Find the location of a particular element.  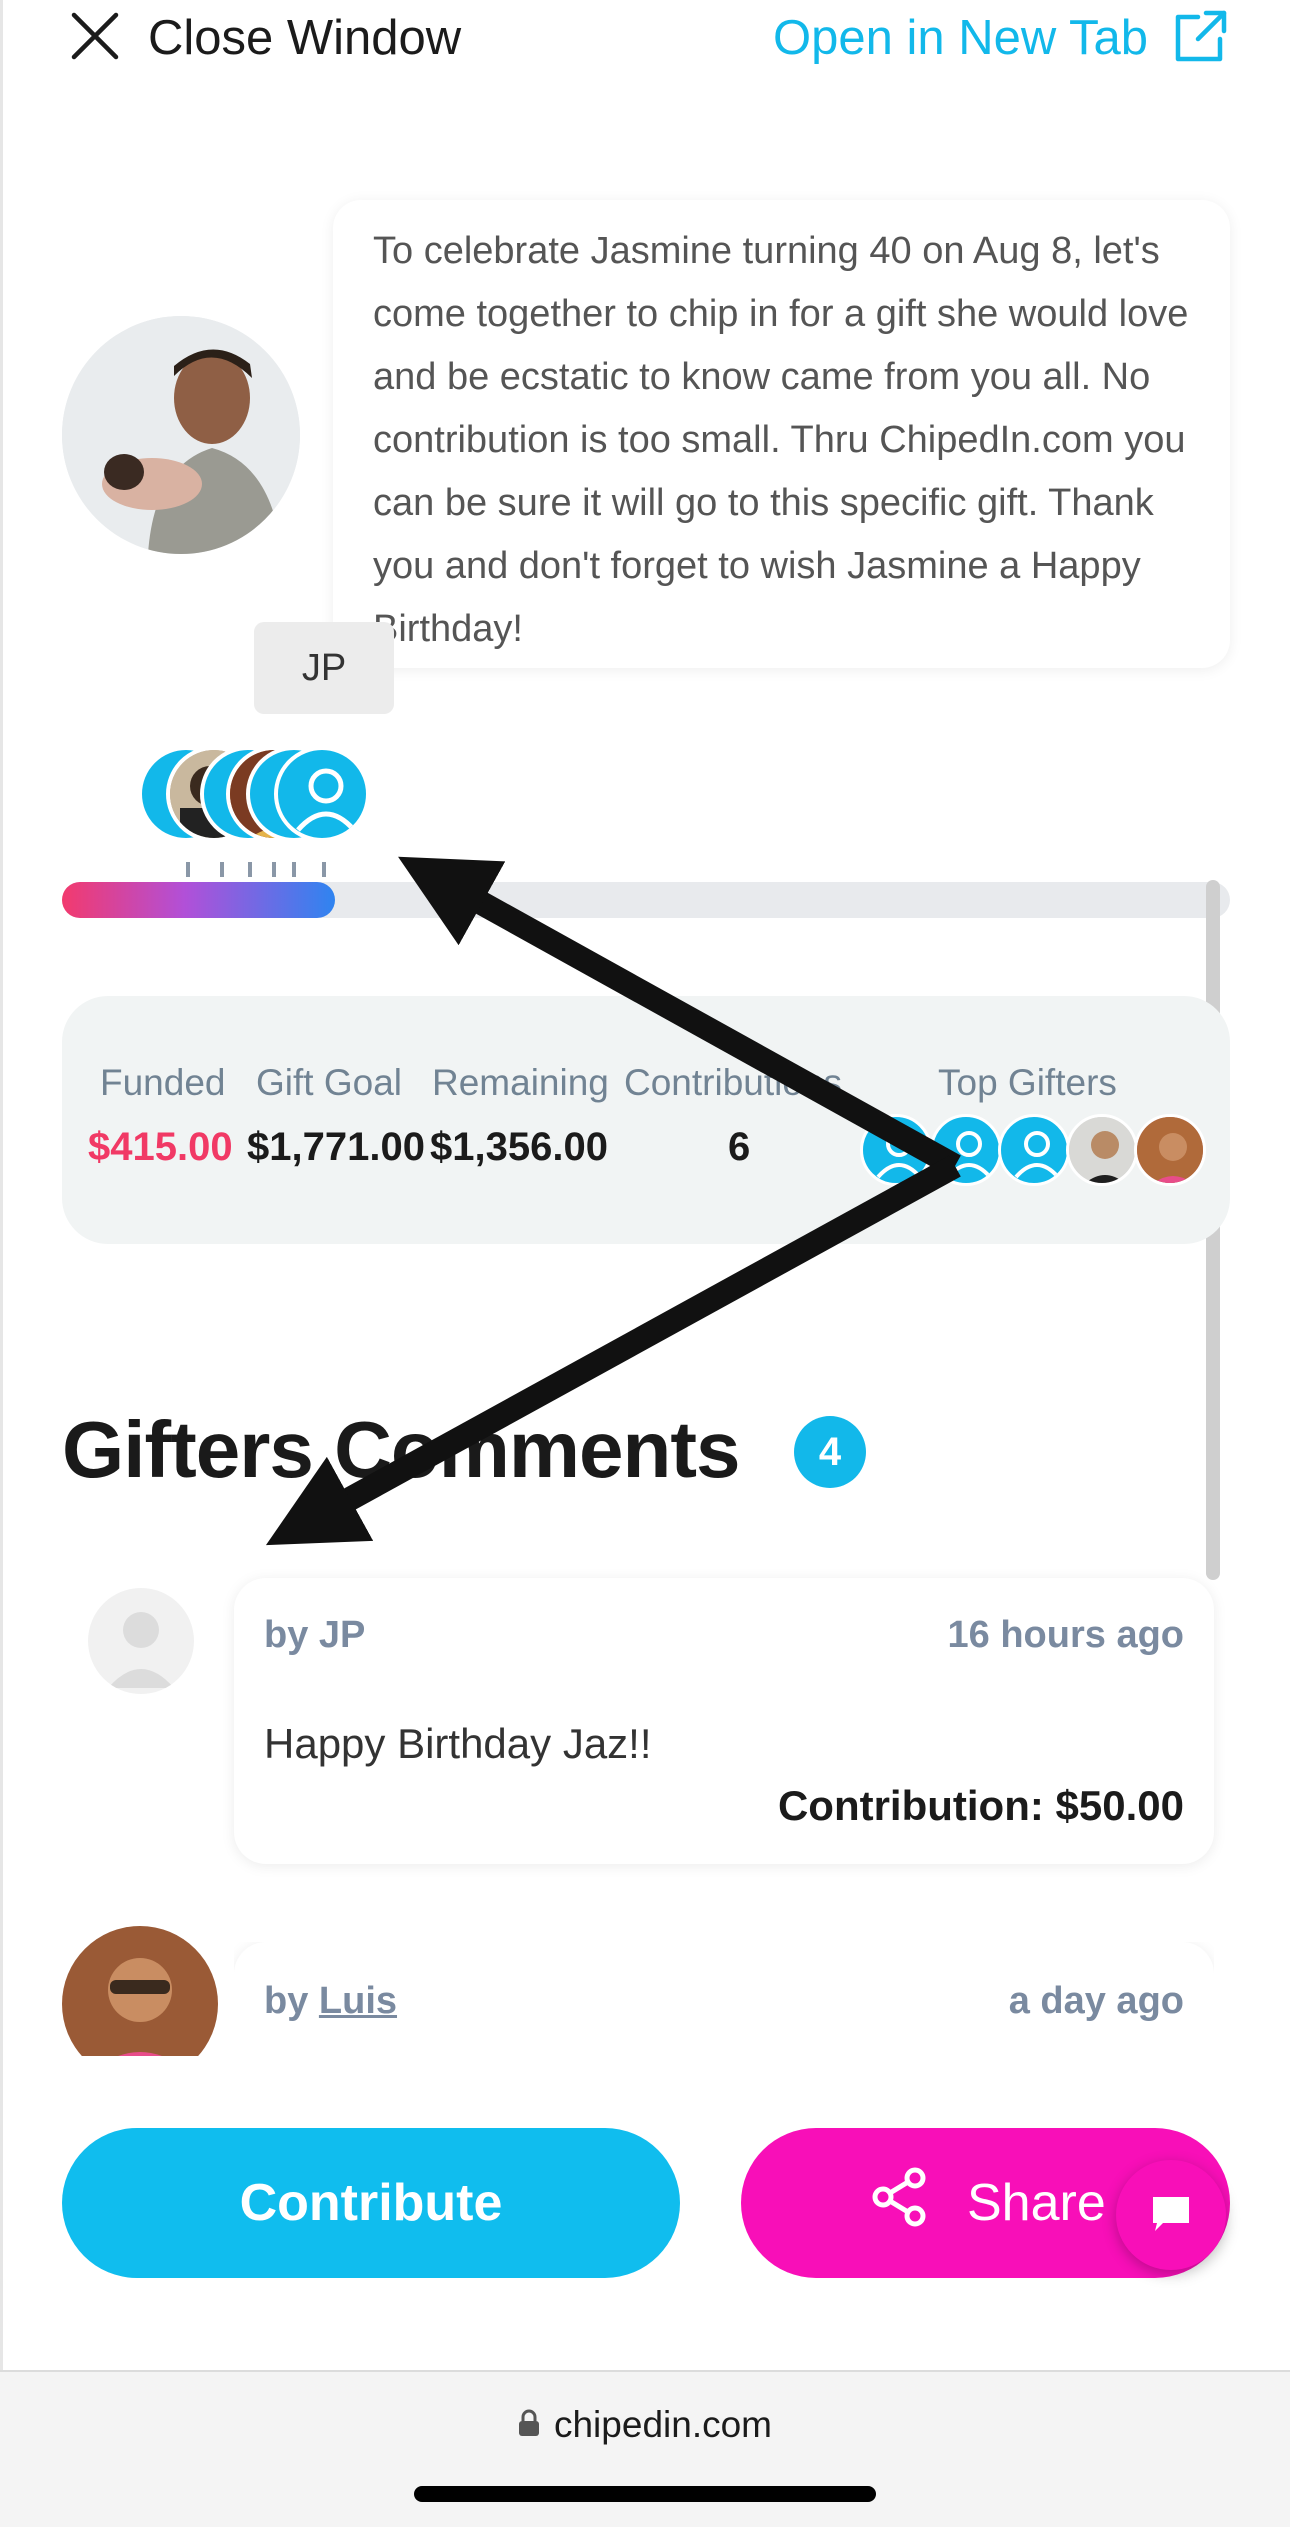

url-text: chipedin.com is located at coordinates (662, 2424).